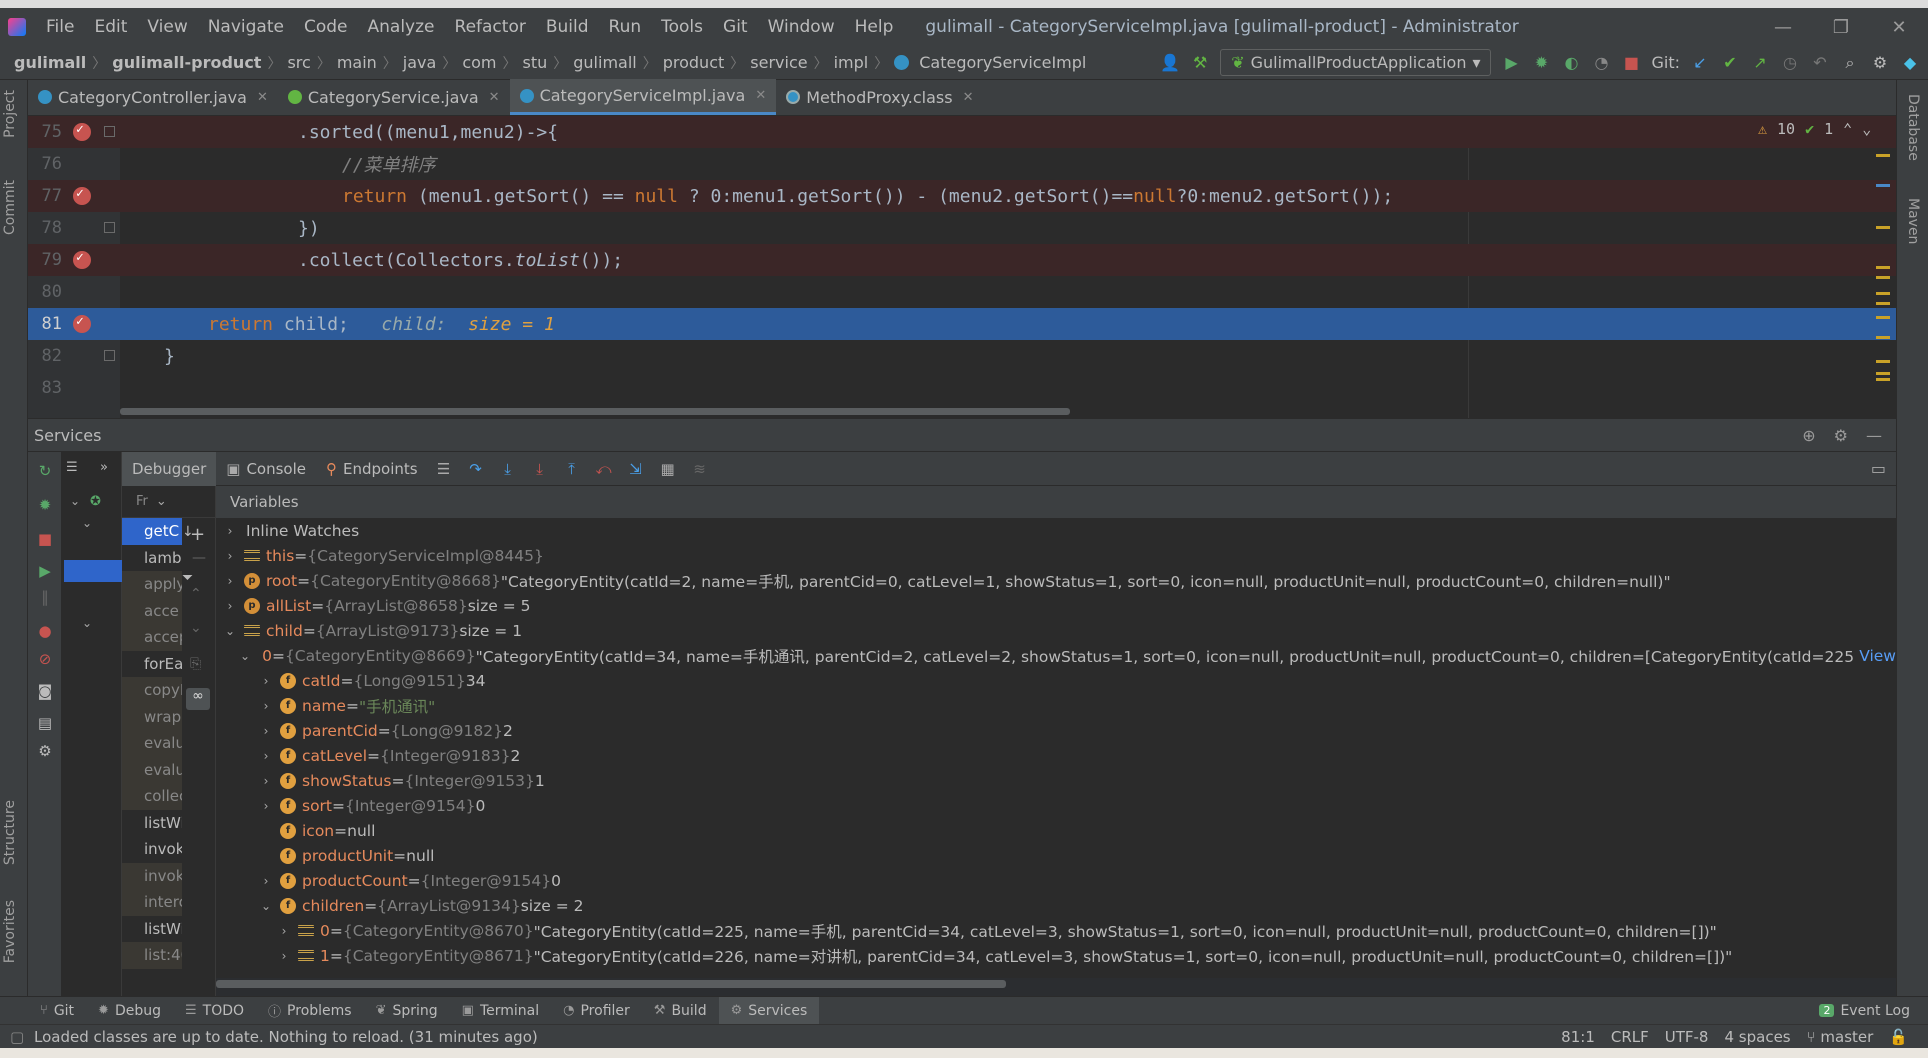 The width and height of the screenshot is (1928, 1058). Describe the element at coordinates (45, 571) in the screenshot. I see `resume-icon: ▶` at that location.